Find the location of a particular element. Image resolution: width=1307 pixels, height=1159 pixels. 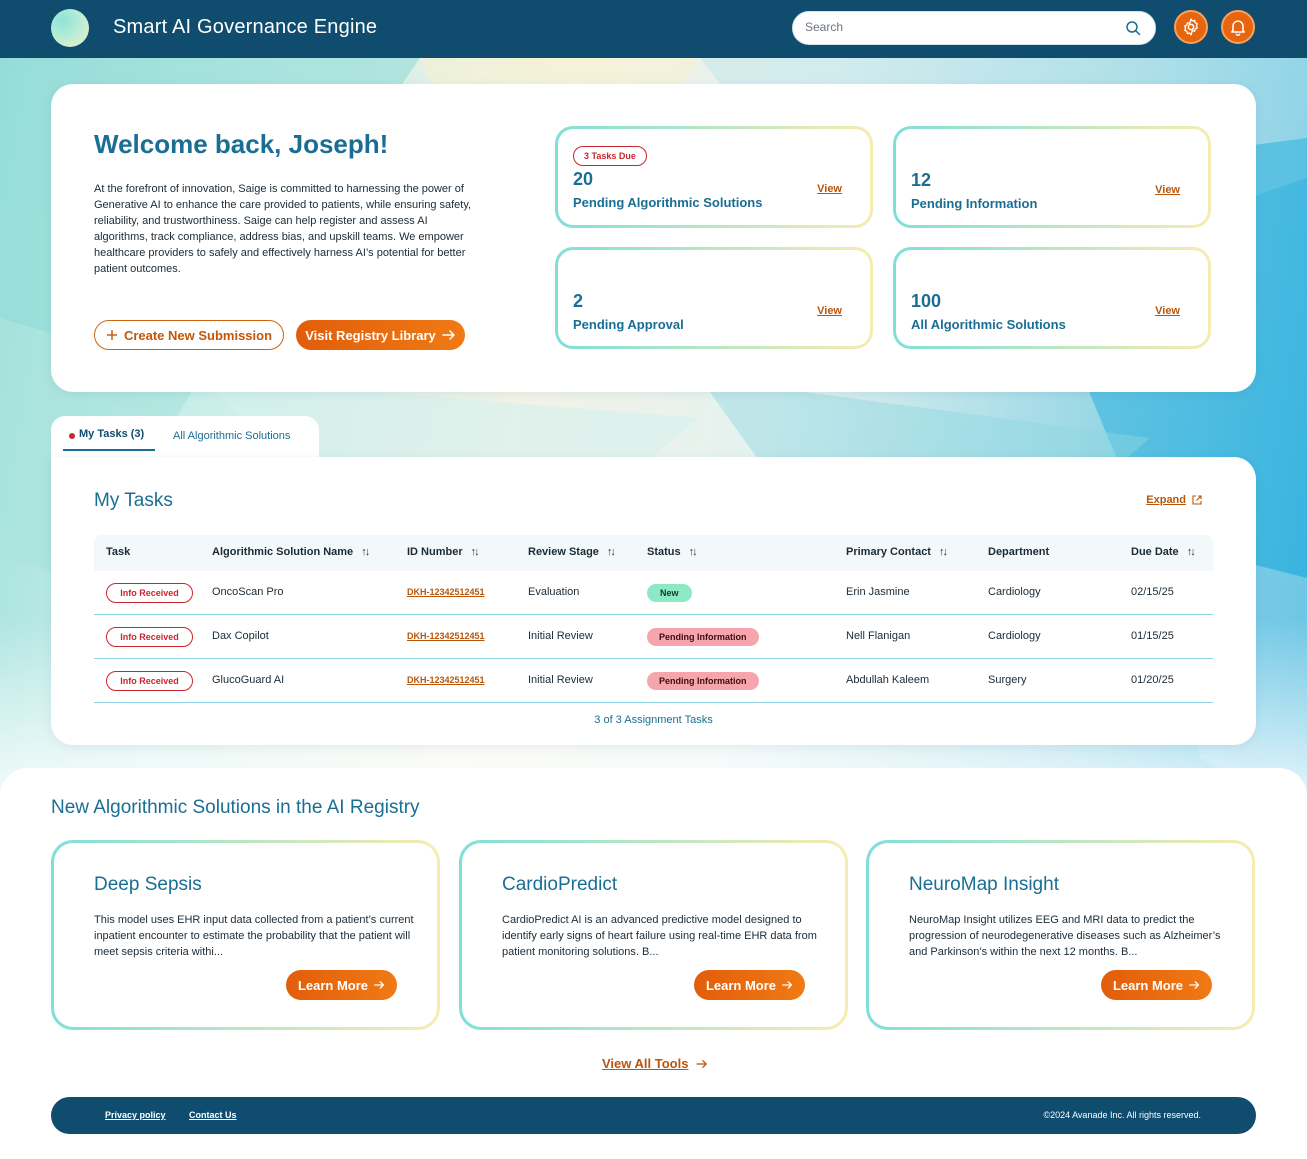

column-header-name: Algorithmic Solution Name ↑↓ is located at coordinates (291, 552).